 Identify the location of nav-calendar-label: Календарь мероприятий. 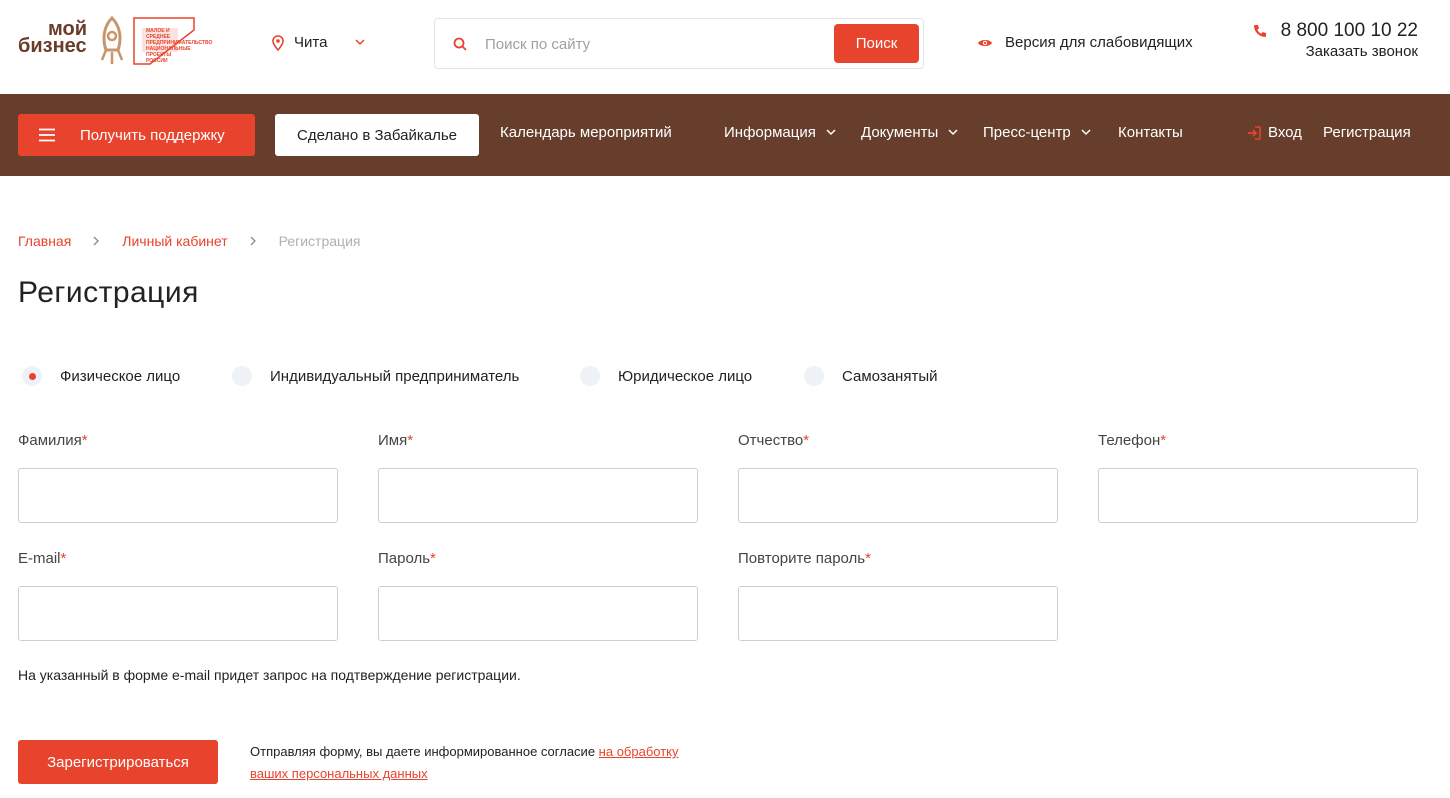
(586, 132).